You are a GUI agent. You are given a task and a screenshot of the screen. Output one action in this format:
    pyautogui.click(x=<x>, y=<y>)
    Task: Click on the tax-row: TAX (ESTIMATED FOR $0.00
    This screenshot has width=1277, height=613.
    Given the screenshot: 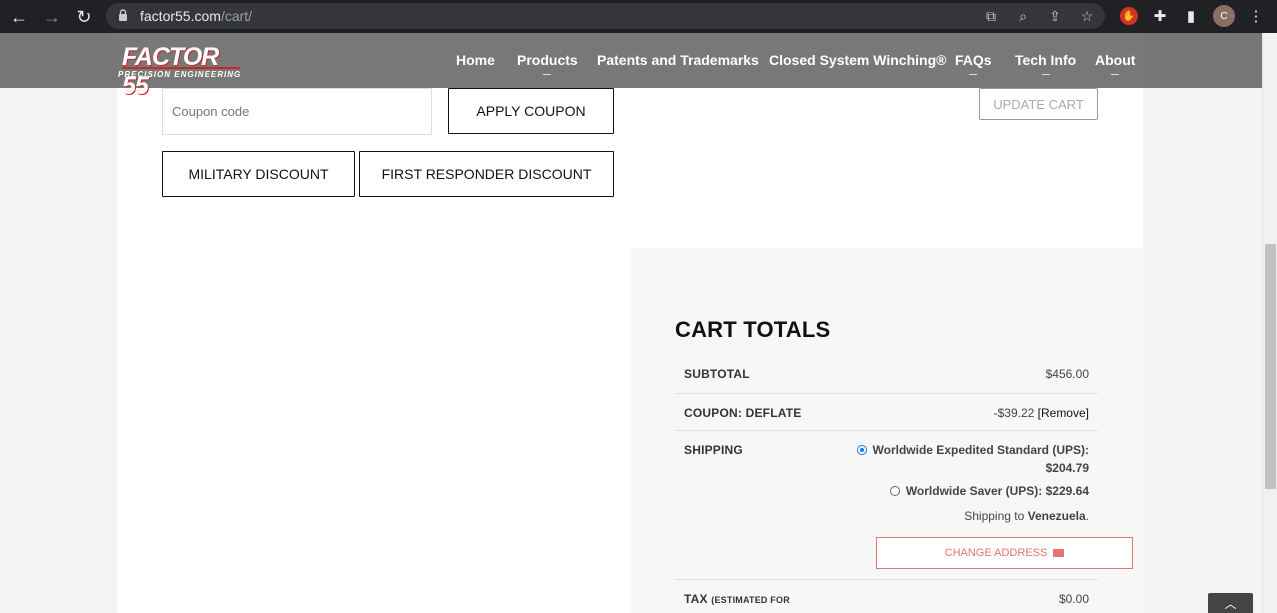 What is the action you would take?
    pyautogui.click(x=886, y=596)
    